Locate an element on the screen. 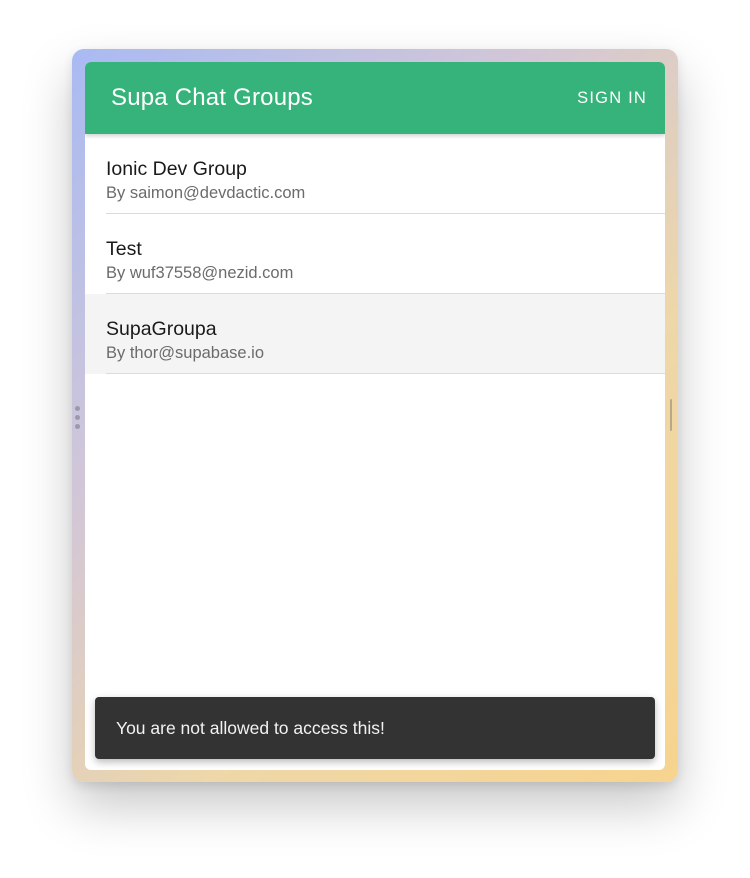 The image size is (750, 878). toast-notification: You are not allowed to access this! is located at coordinates (375, 728).